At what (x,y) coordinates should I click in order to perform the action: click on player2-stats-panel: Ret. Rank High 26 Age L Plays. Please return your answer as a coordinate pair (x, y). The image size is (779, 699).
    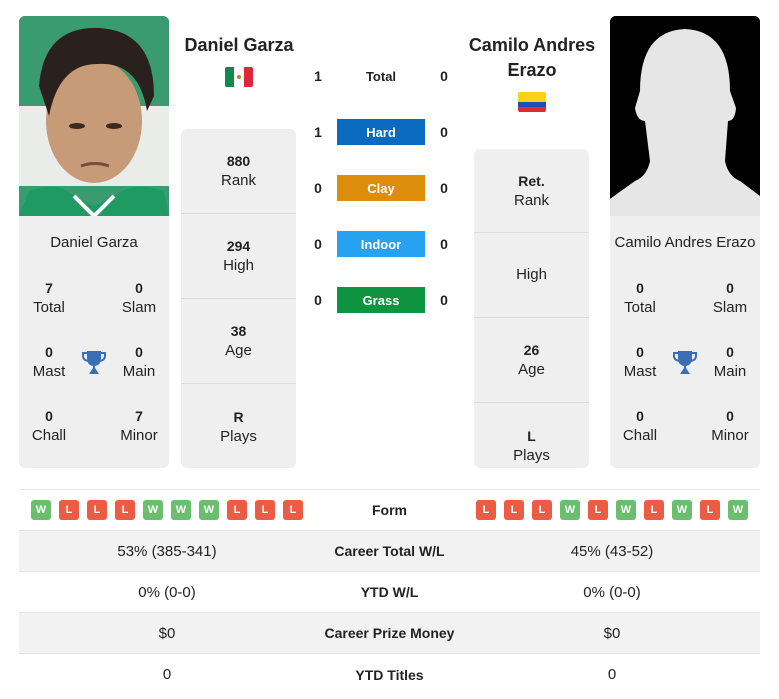
    Looking at the image, I should click on (531, 308).